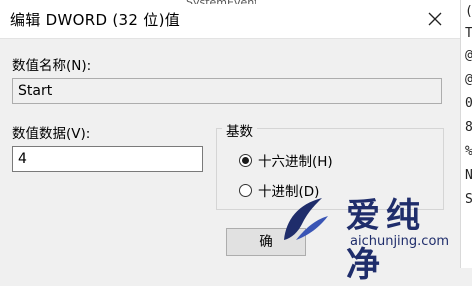 The height and width of the screenshot is (286, 472). I want to click on value-data-input: 4, so click(107, 159).